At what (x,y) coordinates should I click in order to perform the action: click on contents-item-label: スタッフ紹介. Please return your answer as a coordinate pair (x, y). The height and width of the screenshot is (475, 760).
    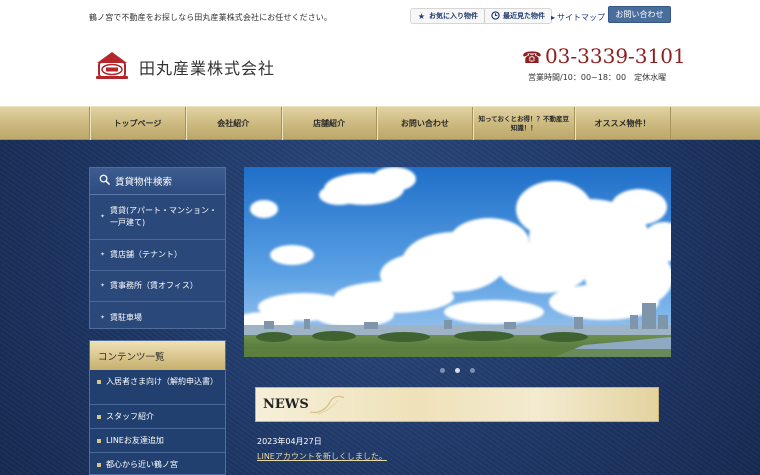
    Looking at the image, I should click on (130, 416).